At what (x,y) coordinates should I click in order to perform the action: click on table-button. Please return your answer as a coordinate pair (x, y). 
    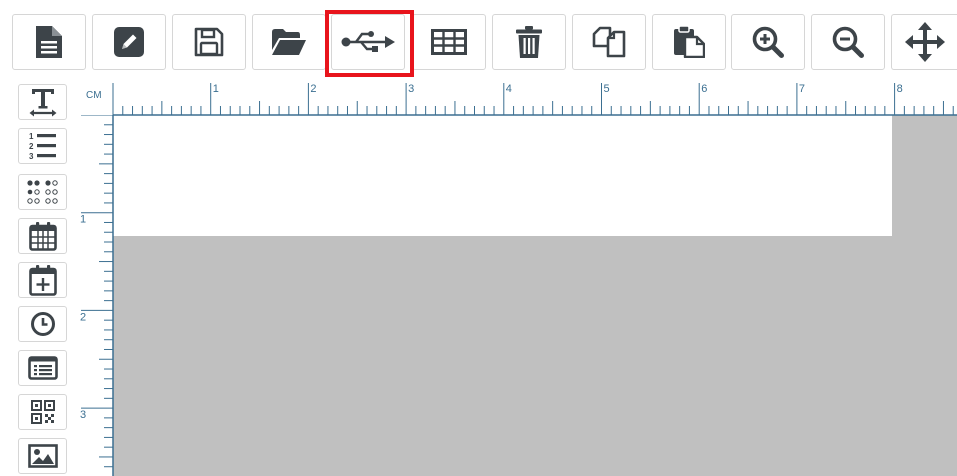
    Looking at the image, I should click on (449, 42).